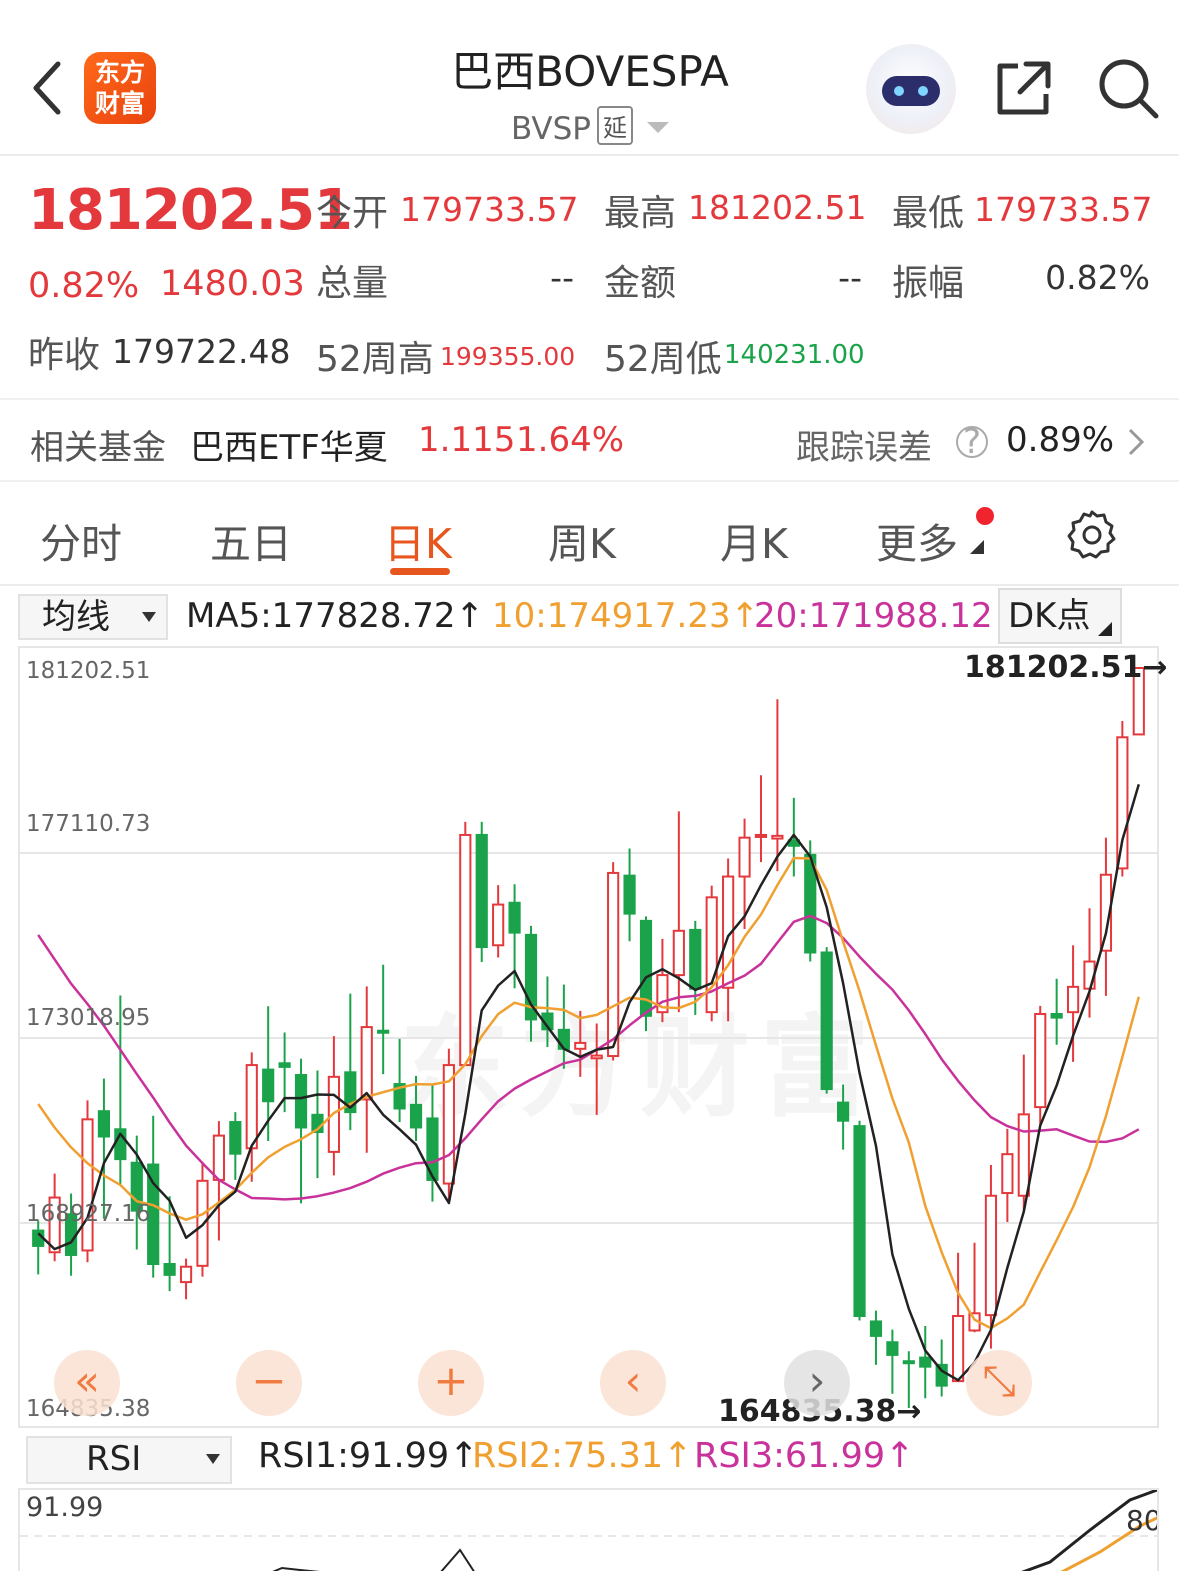 The image size is (1179, 1571). I want to click on tracking-error-value: 0.89%, so click(1060, 440).